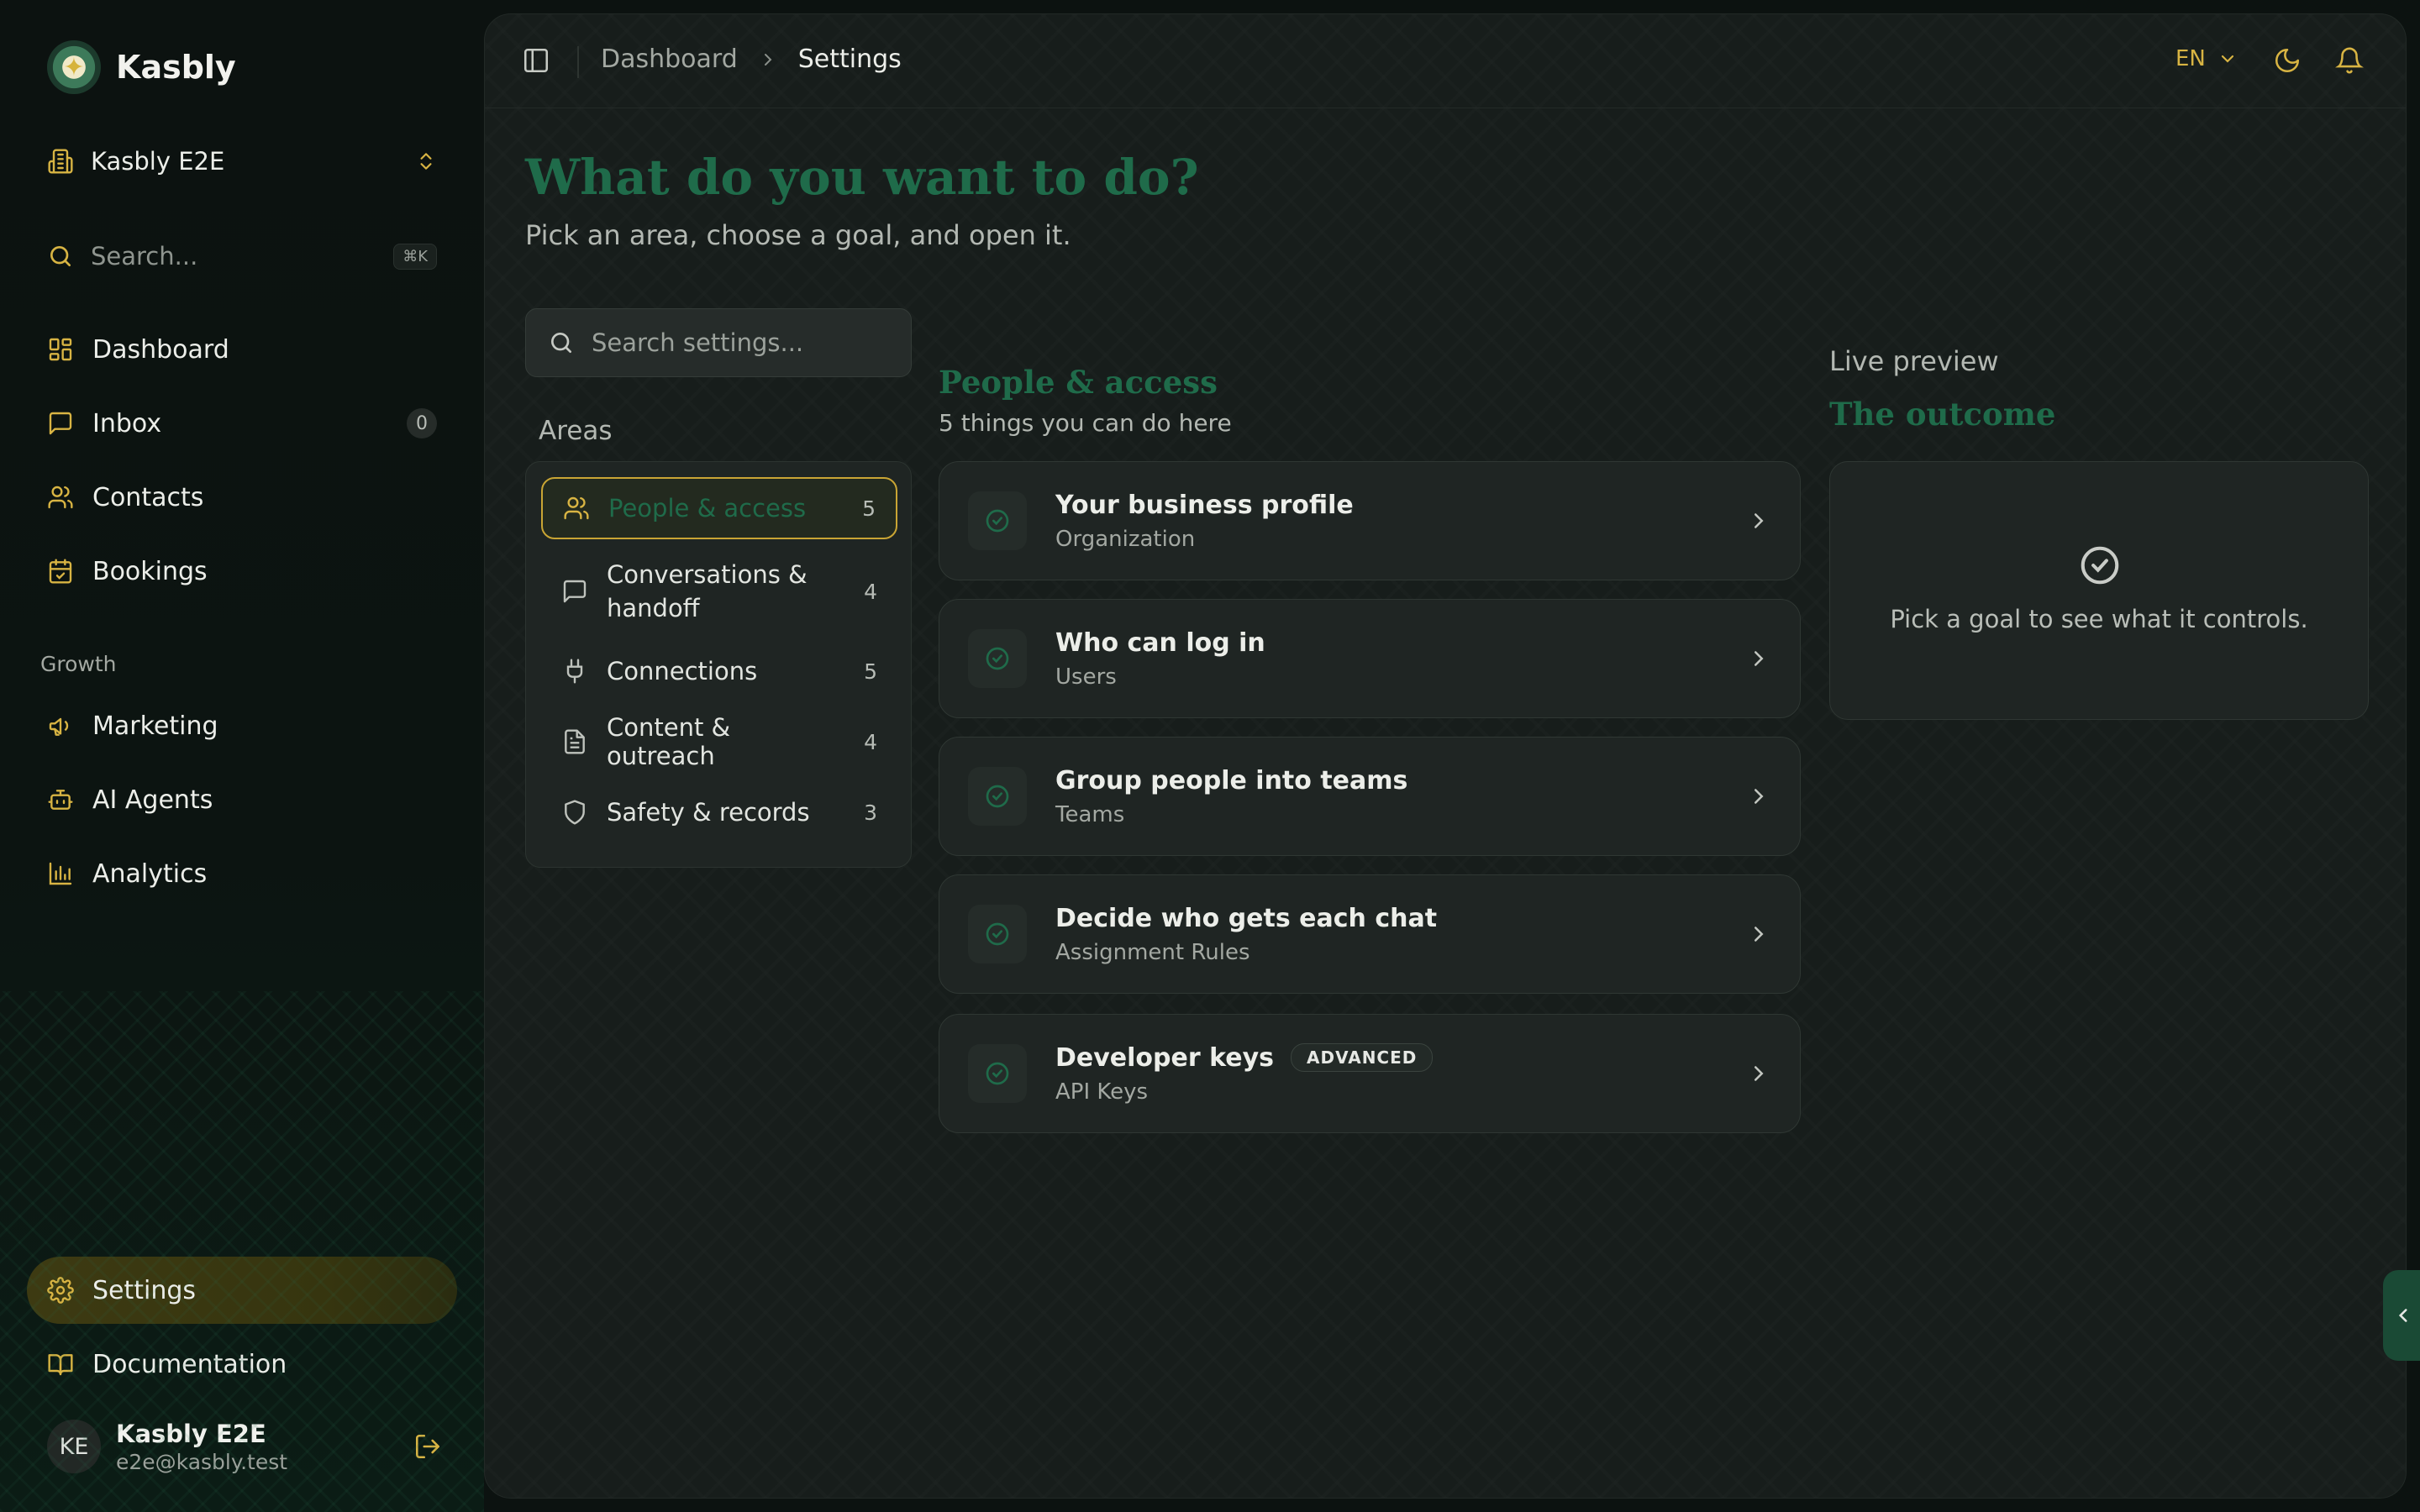 Image resolution: width=2420 pixels, height=1512 pixels. I want to click on live-preview-panel: Pick a goal to see what it controls., so click(2099, 590).